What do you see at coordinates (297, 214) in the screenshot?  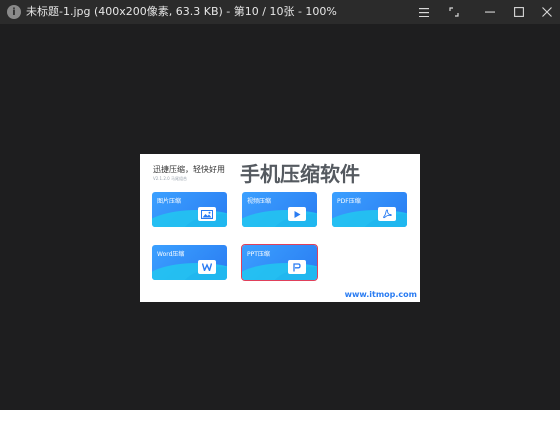 I see `play-icon` at bounding box center [297, 214].